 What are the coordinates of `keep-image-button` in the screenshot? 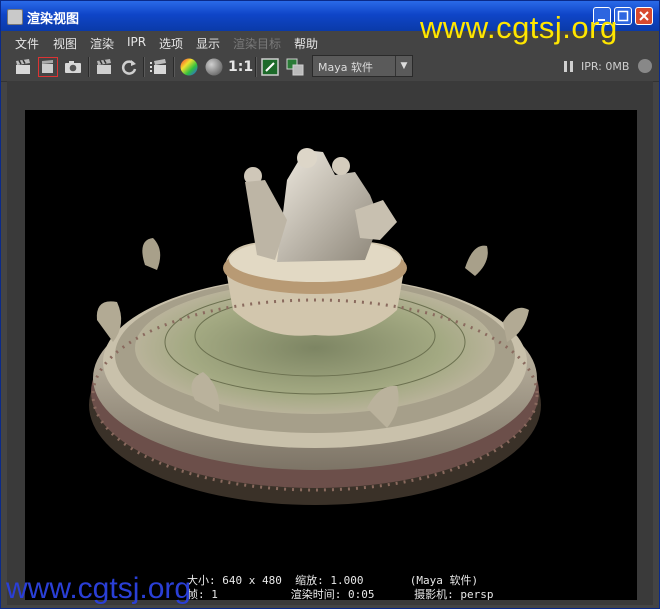 It's located at (270, 67).